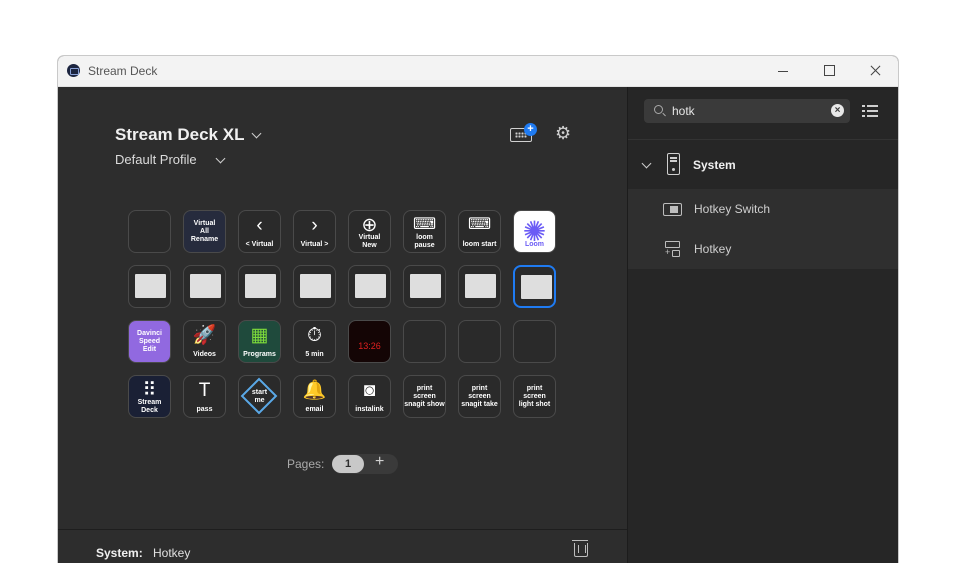 This screenshot has width=961, height=563. Describe the element at coordinates (314, 335) in the screenshot. I see `timer-icon: ⏱` at that location.